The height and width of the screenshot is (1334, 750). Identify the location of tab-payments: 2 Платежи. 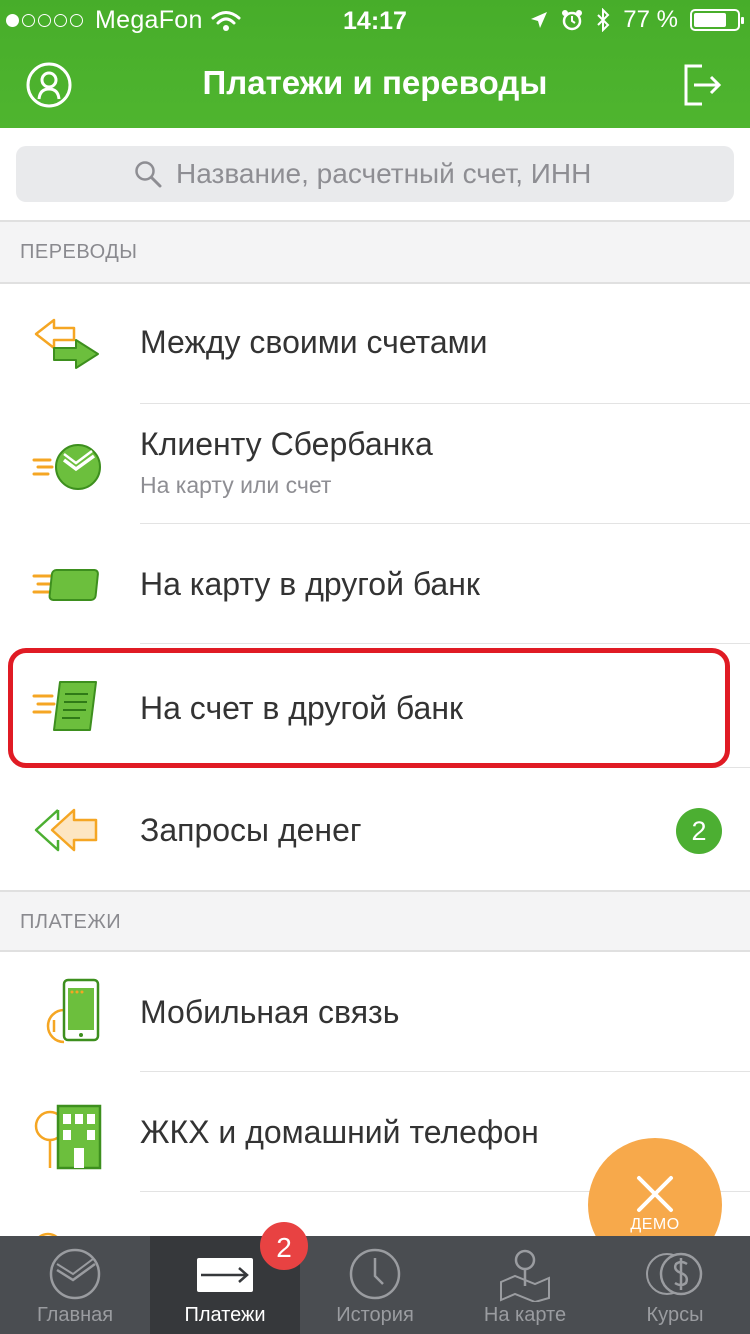
(229, 1278).